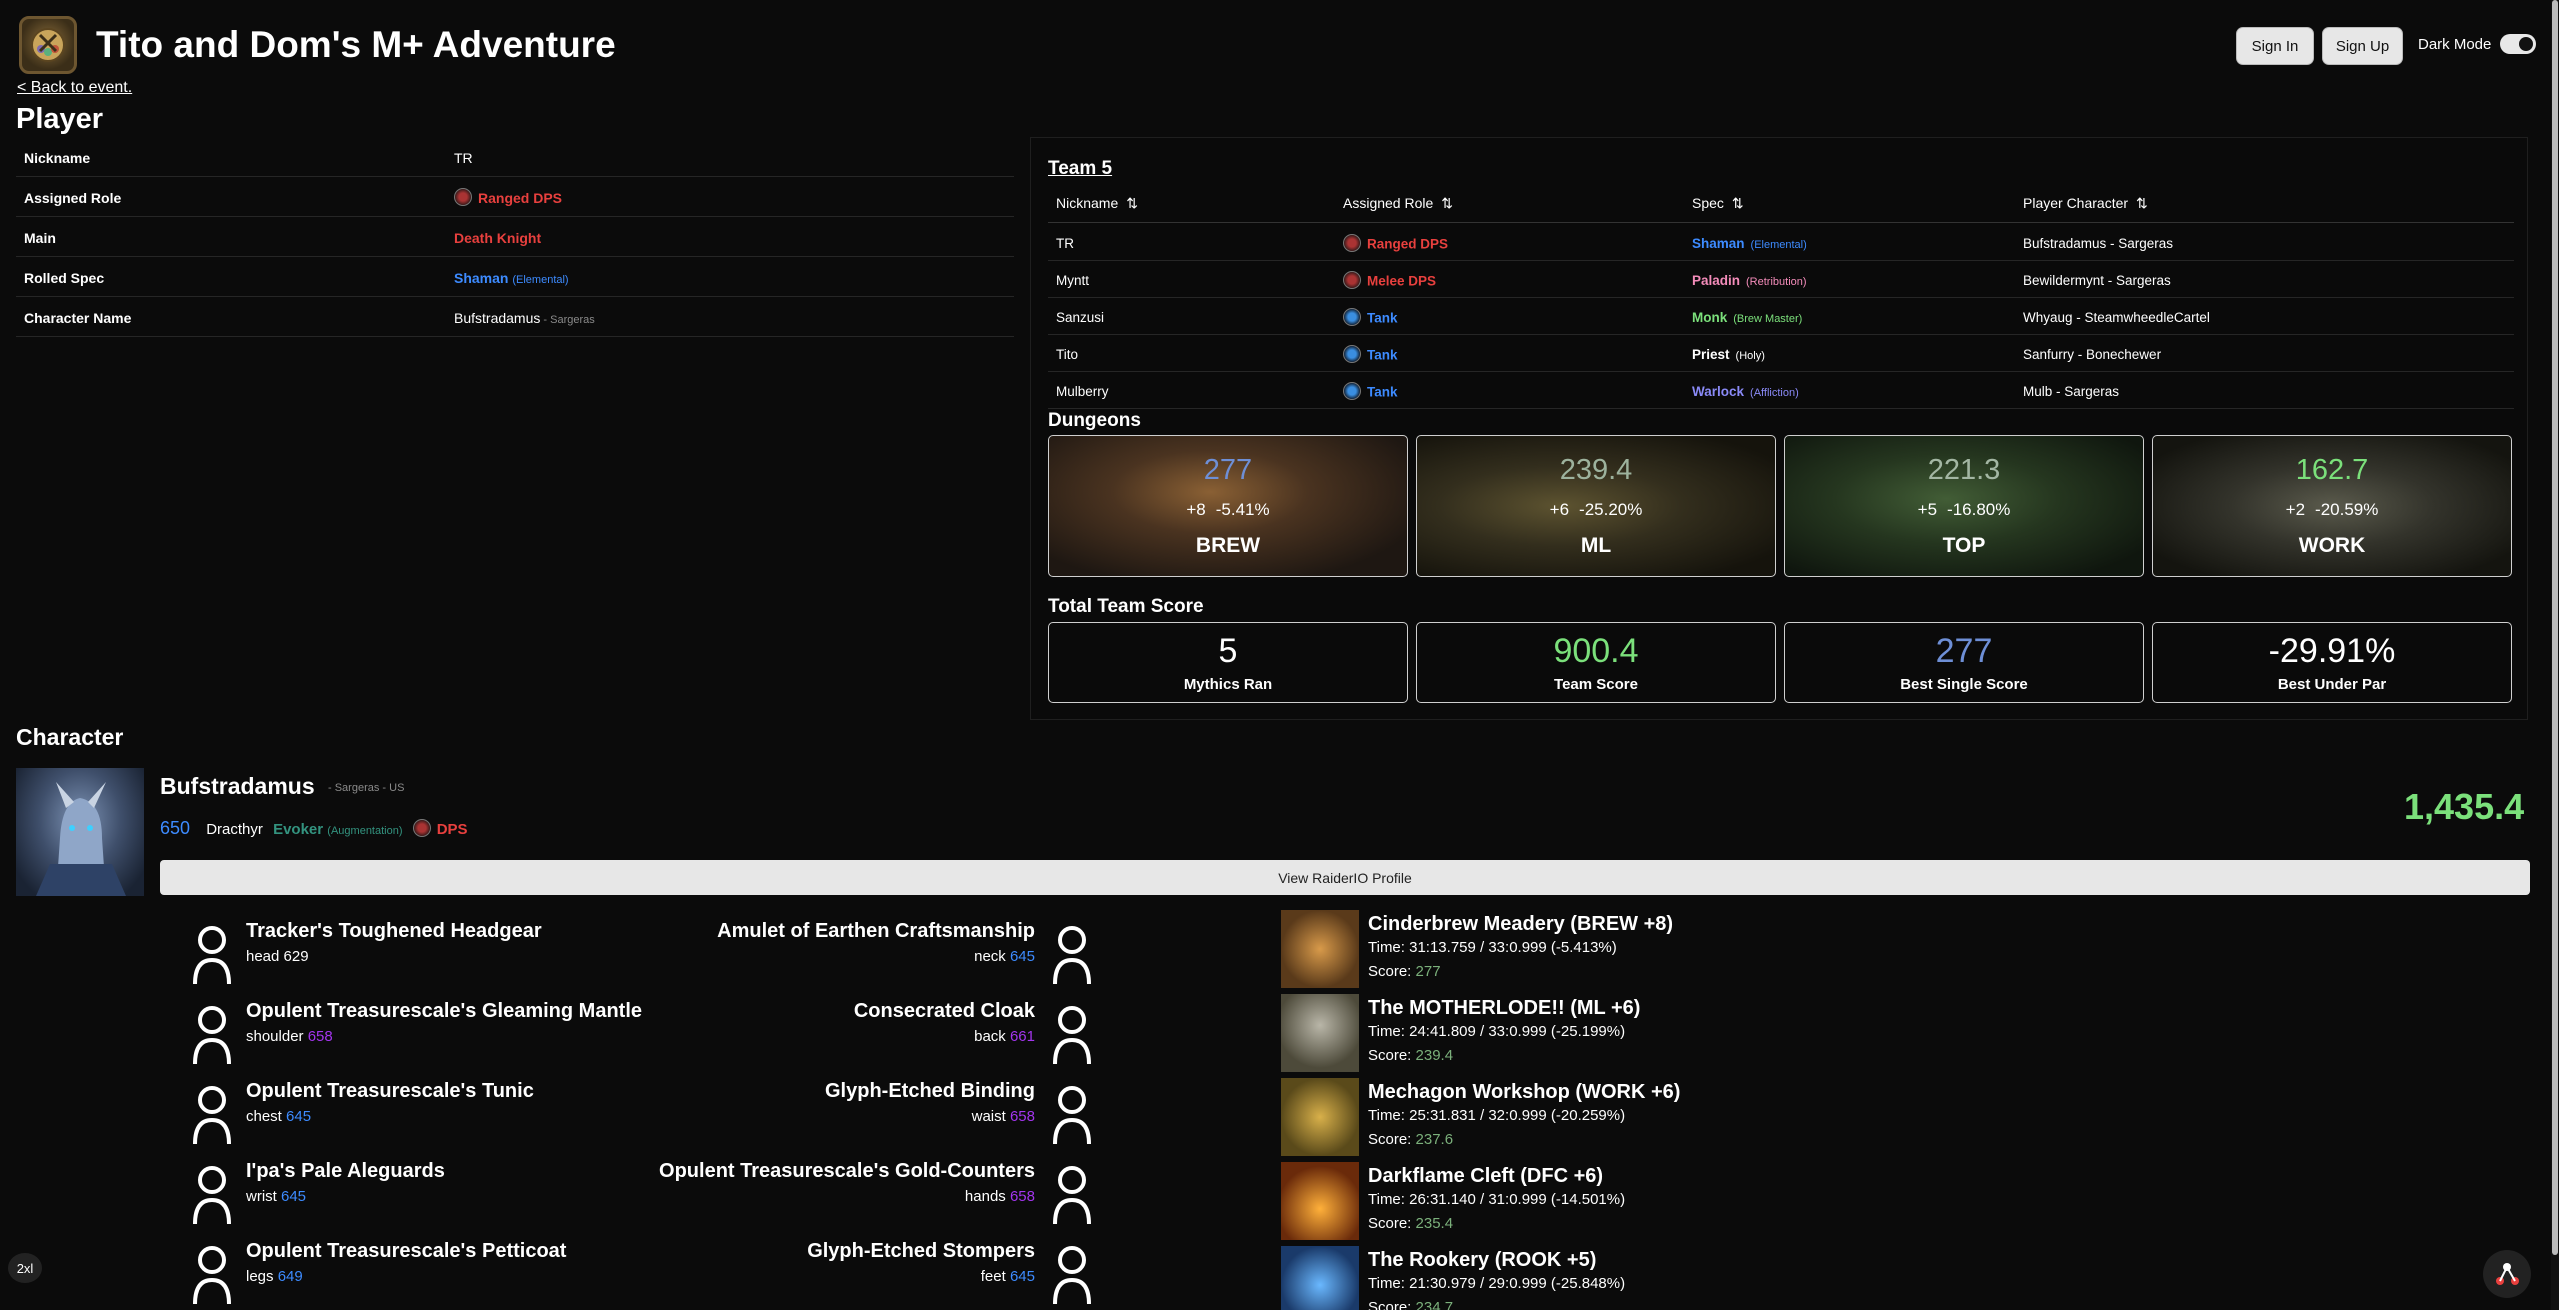 This screenshot has width=2559, height=1310. I want to click on dungeon-abbr: WORK, so click(2332, 545).